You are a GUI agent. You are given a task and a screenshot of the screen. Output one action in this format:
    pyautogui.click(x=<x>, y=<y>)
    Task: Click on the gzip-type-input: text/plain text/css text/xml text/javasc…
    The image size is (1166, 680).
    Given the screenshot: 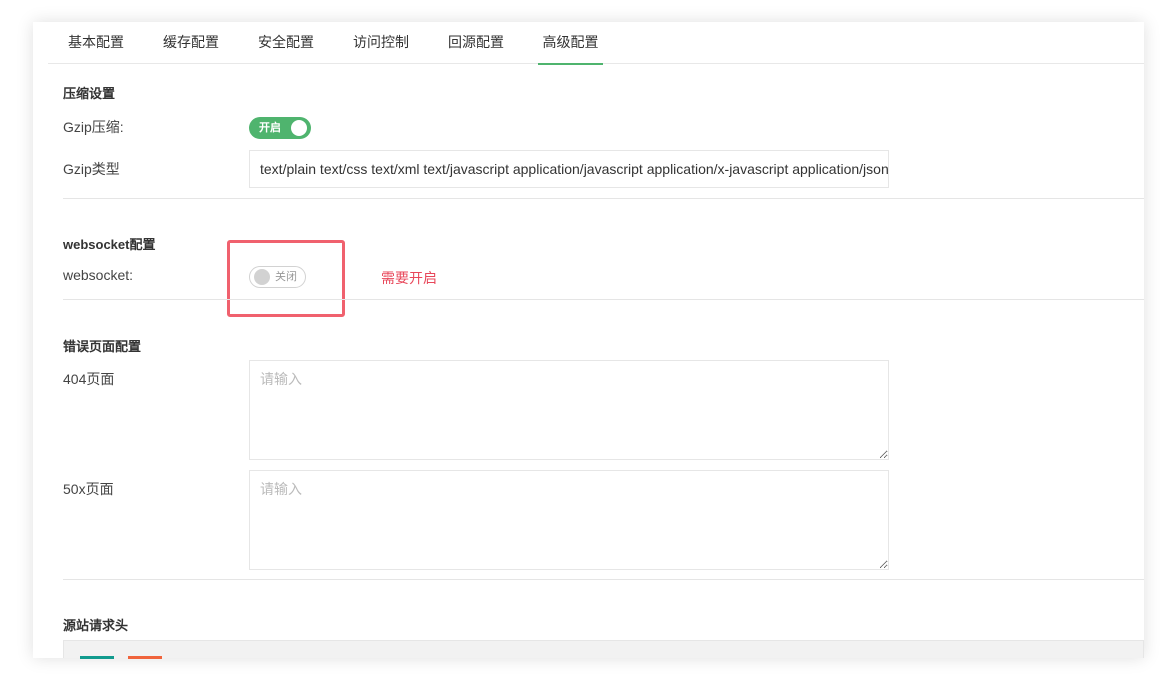 What is the action you would take?
    pyautogui.click(x=569, y=169)
    